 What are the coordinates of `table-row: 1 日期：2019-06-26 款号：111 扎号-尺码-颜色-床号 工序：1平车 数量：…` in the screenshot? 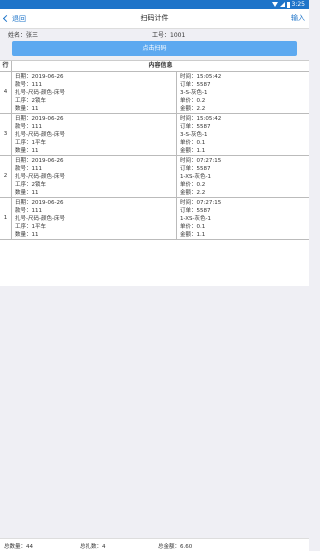 It's located at (154, 219).